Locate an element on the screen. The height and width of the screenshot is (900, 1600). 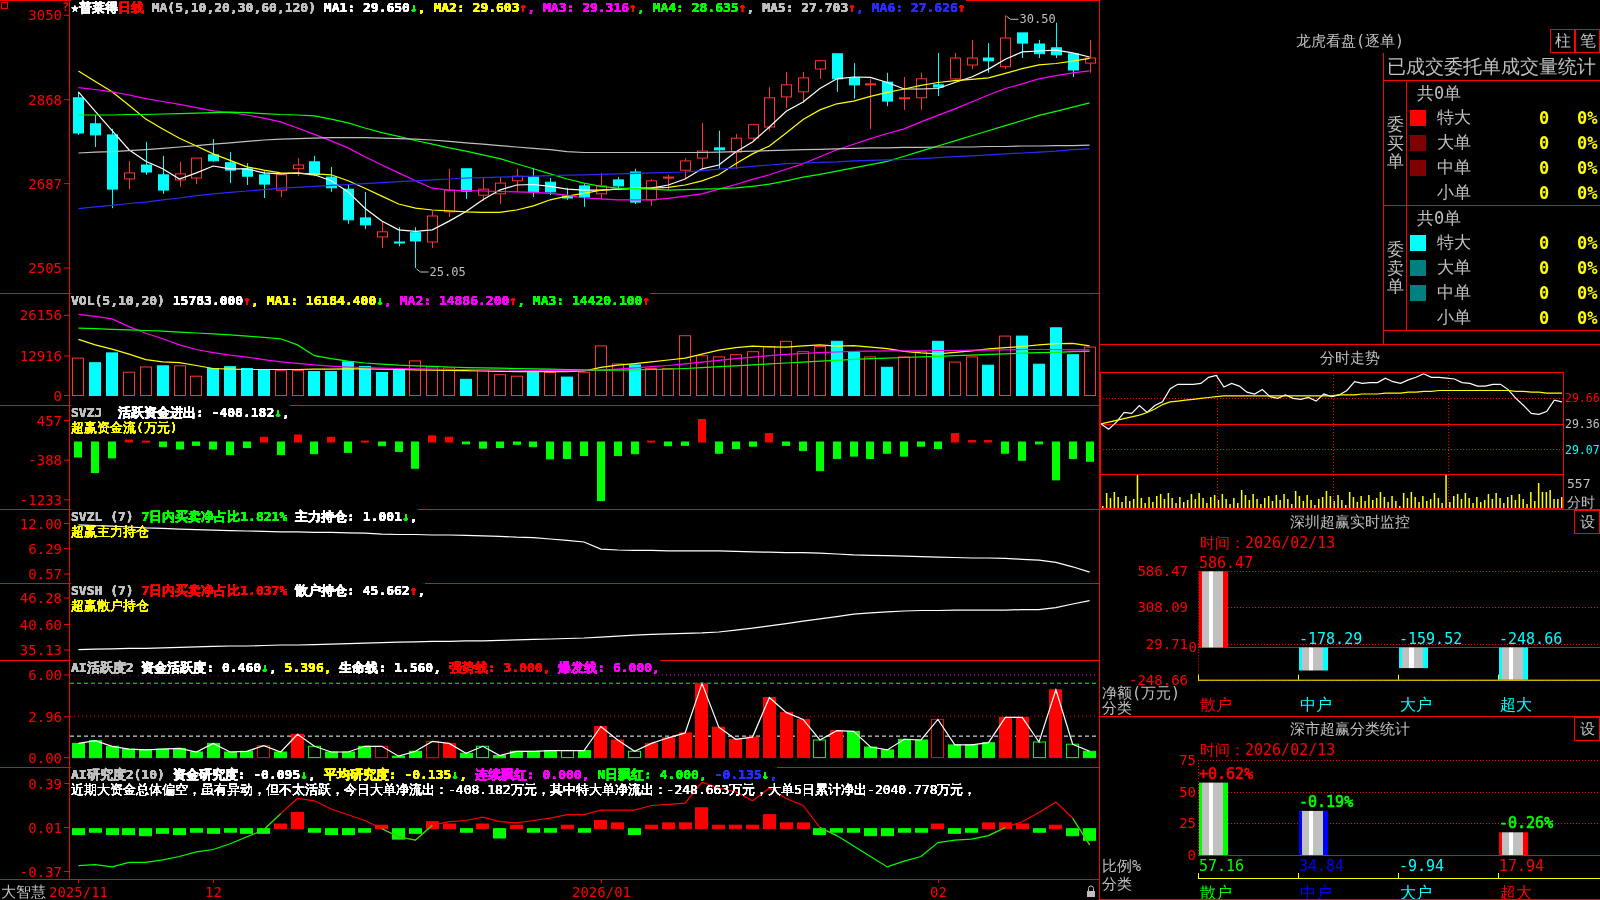
value-label: -178.29 is located at coordinates (1331, 639).